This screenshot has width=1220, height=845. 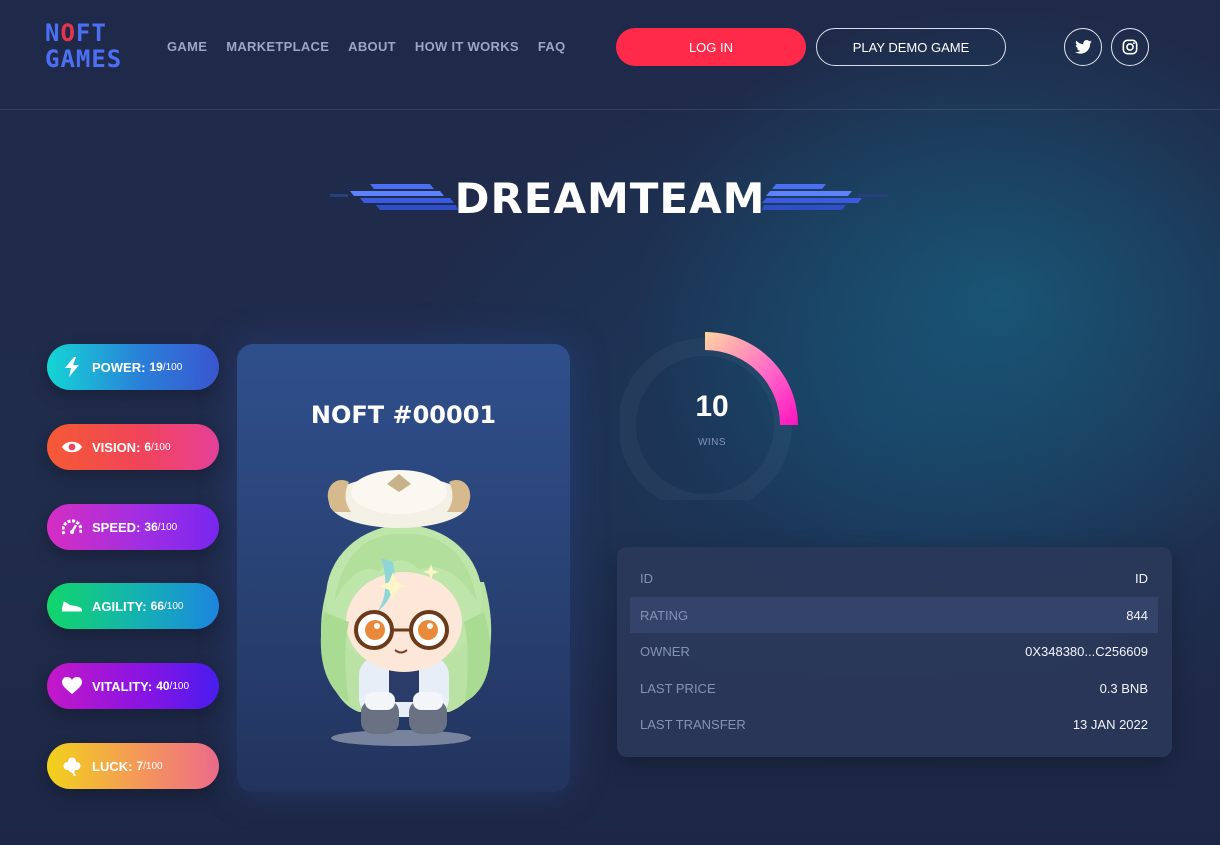 I want to click on info-value: 0X348380...C256609, so click(x=1086, y=651).